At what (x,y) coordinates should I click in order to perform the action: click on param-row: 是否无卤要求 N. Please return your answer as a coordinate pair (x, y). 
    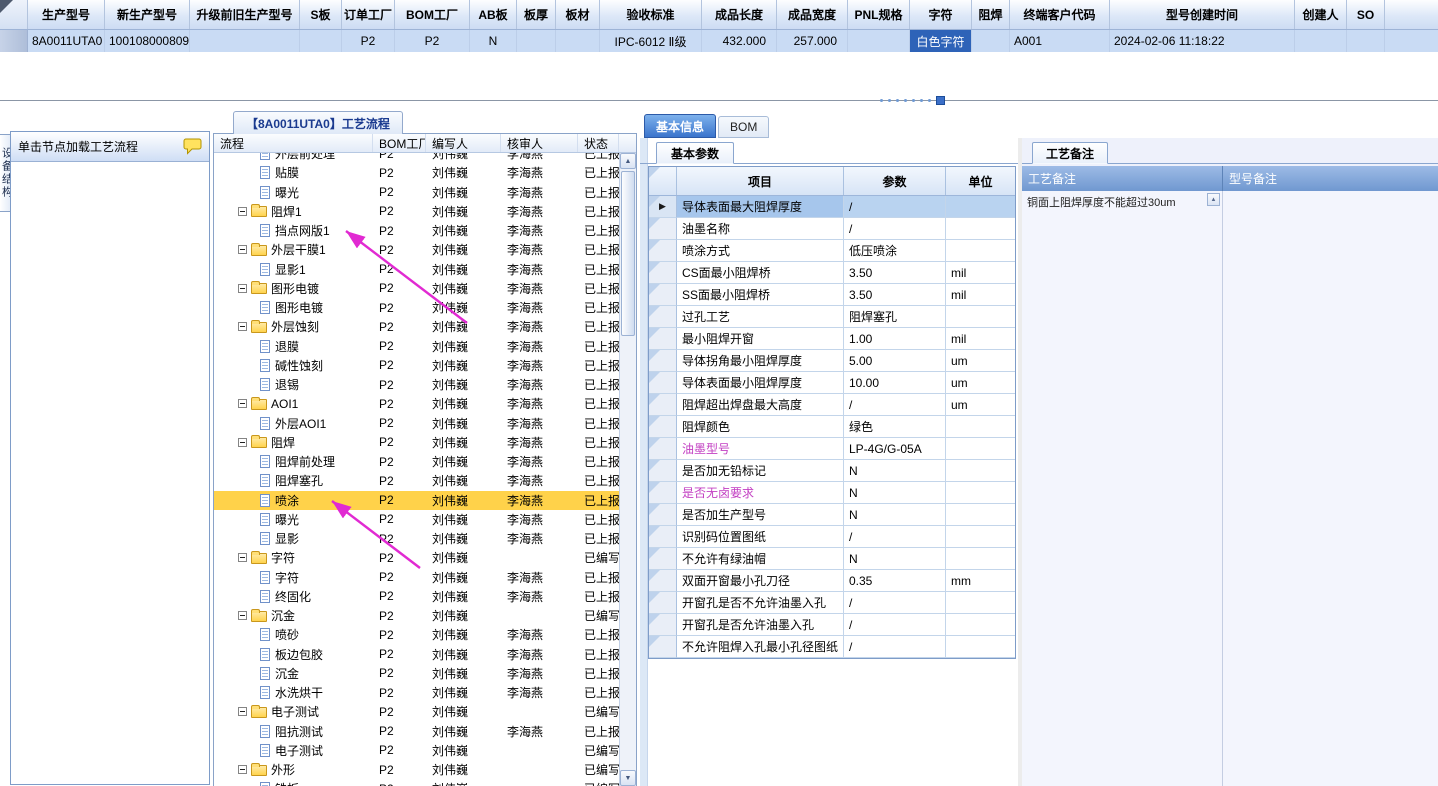
    Looking at the image, I should click on (832, 493).